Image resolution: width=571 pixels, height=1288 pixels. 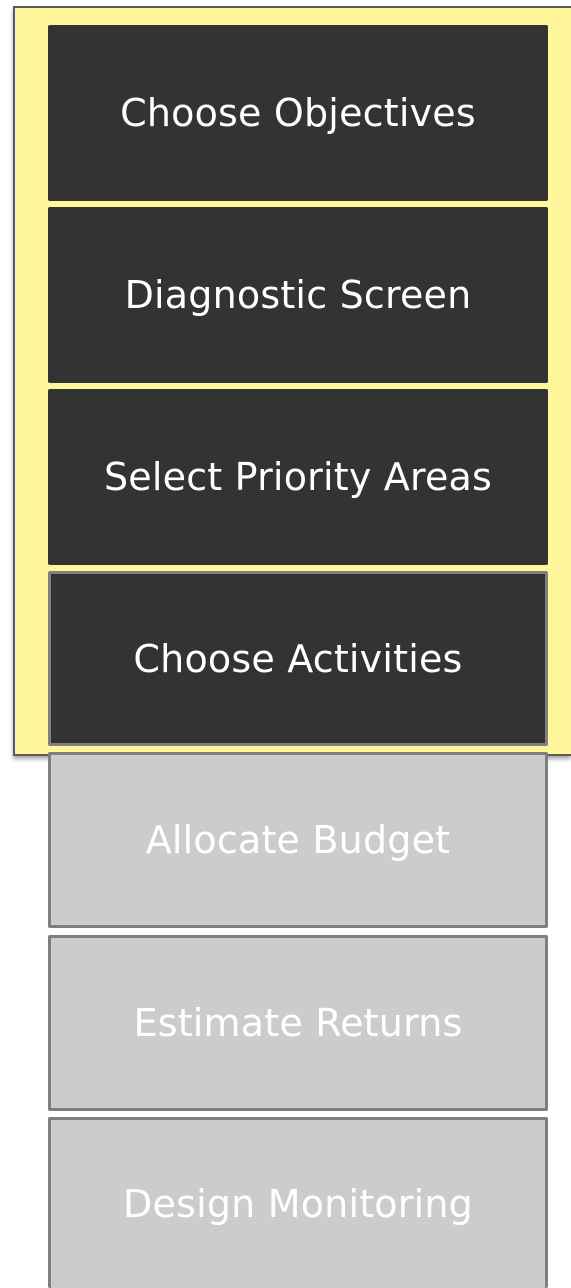 I want to click on step-design-monitoring: Design Monitoring, so click(x=298, y=1202).